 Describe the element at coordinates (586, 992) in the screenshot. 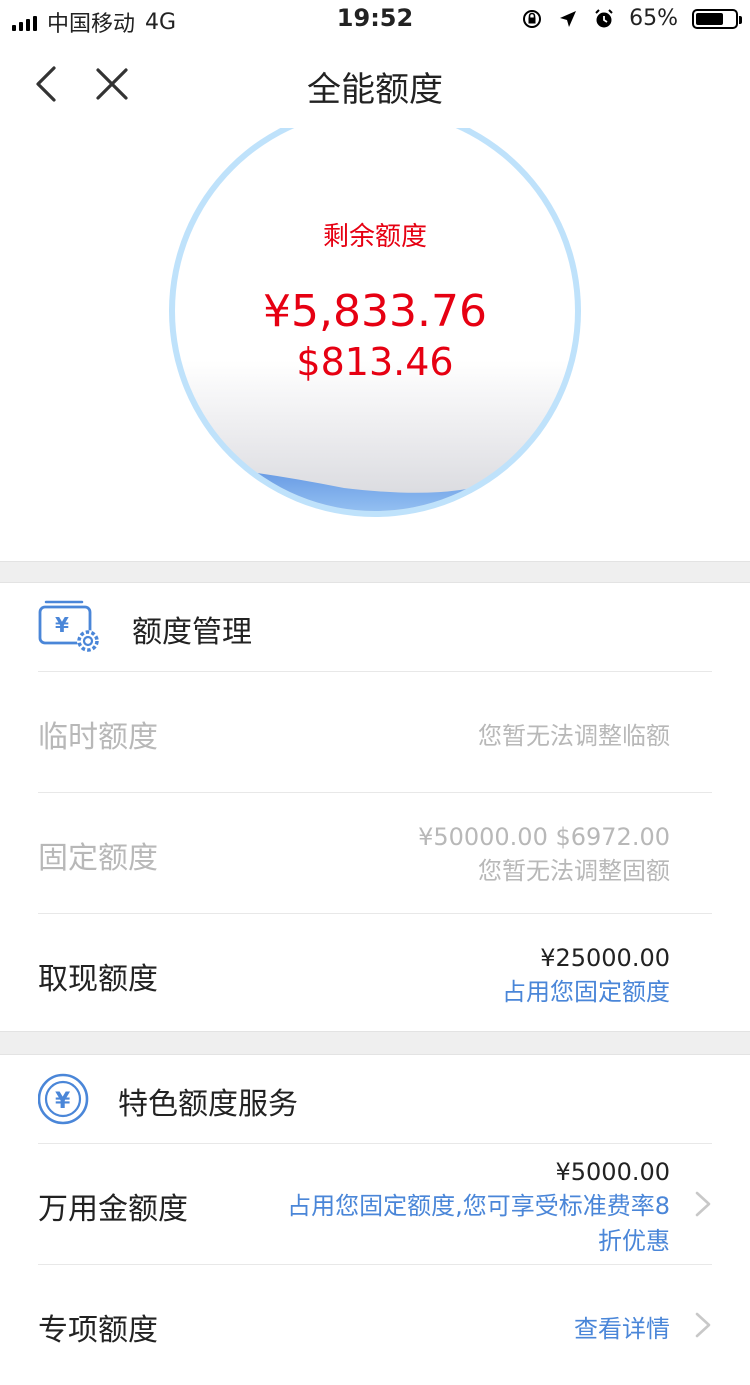

I see `row-note: 占用您固定额度` at that location.